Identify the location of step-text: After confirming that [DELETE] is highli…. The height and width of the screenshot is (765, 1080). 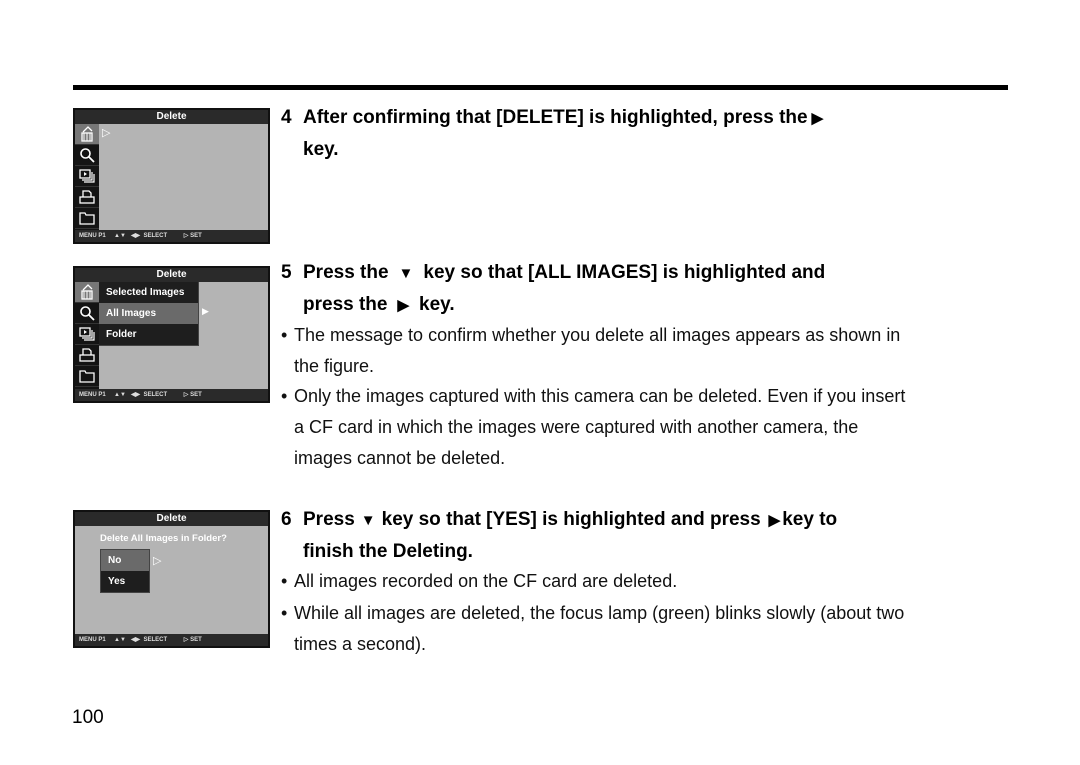
(555, 117).